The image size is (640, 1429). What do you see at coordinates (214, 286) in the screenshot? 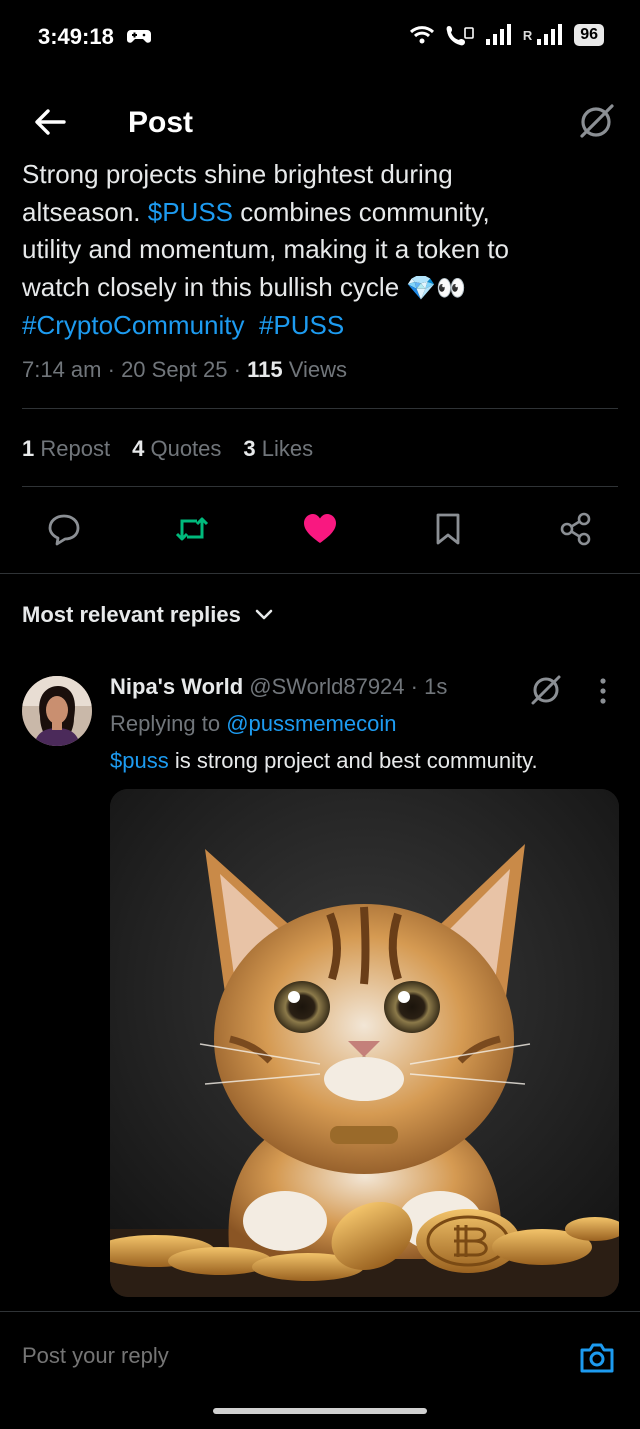
I see `post-text-segment: watch closely in this bullish cycle` at bounding box center [214, 286].